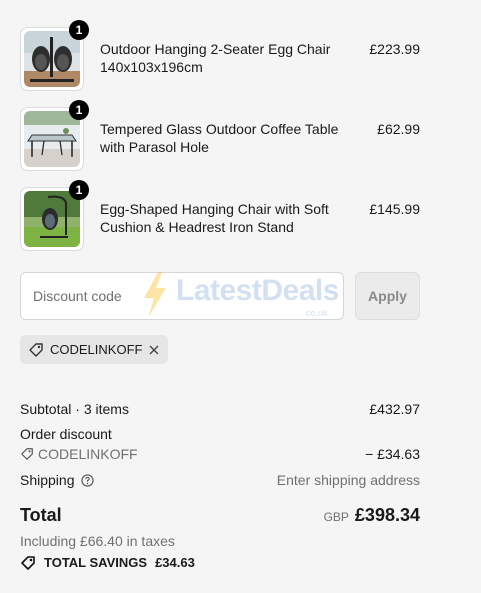  I want to click on total-row: Total GBP £398.34, so click(220, 518).